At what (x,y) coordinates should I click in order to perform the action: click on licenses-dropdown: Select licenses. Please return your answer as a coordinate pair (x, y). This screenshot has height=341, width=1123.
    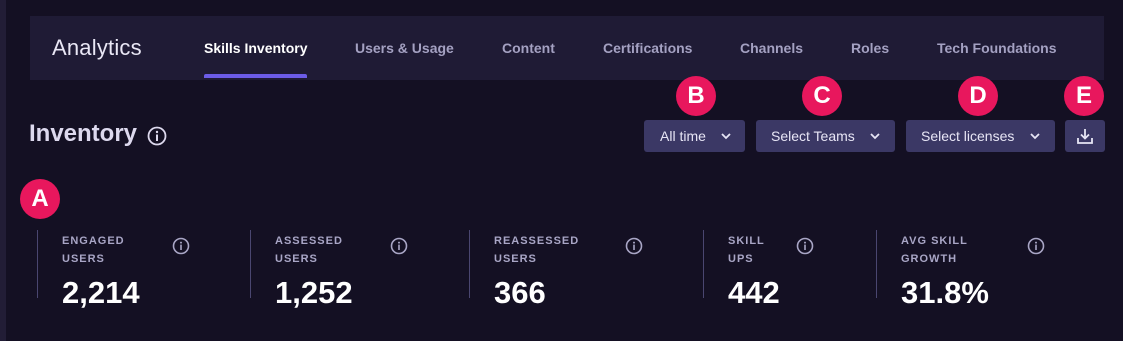
    Looking at the image, I should click on (980, 136).